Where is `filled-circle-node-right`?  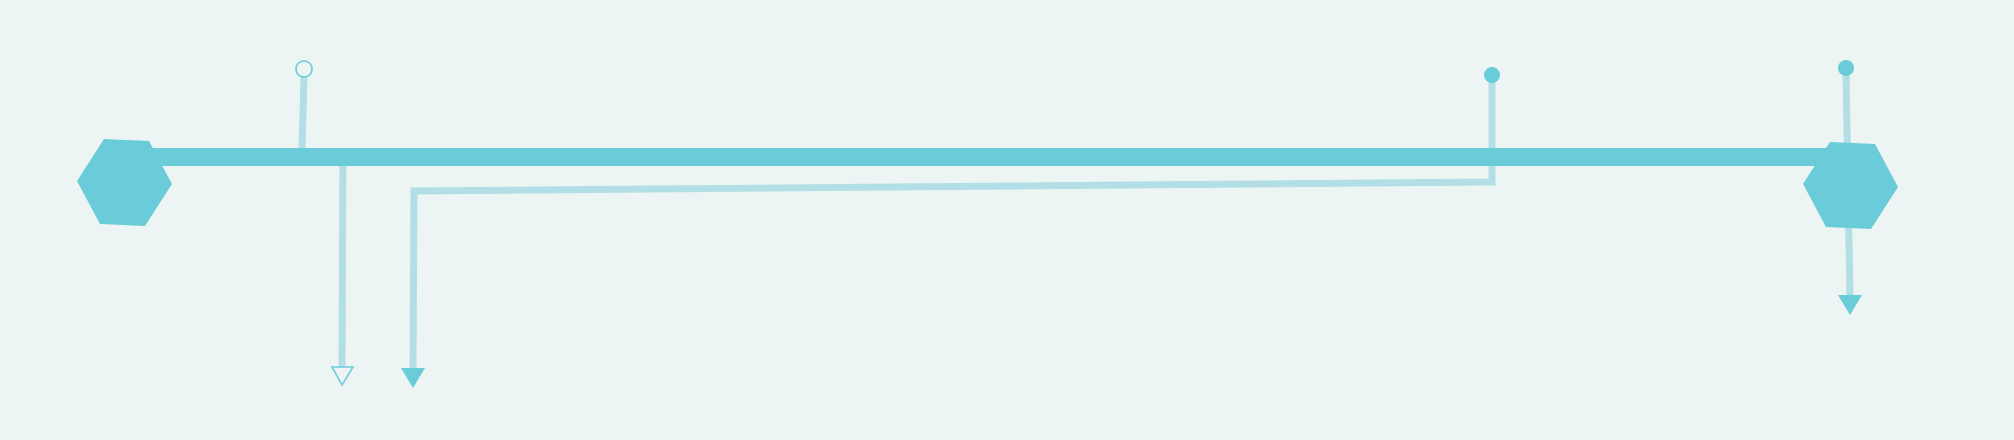 filled-circle-node-right is located at coordinates (1846, 68).